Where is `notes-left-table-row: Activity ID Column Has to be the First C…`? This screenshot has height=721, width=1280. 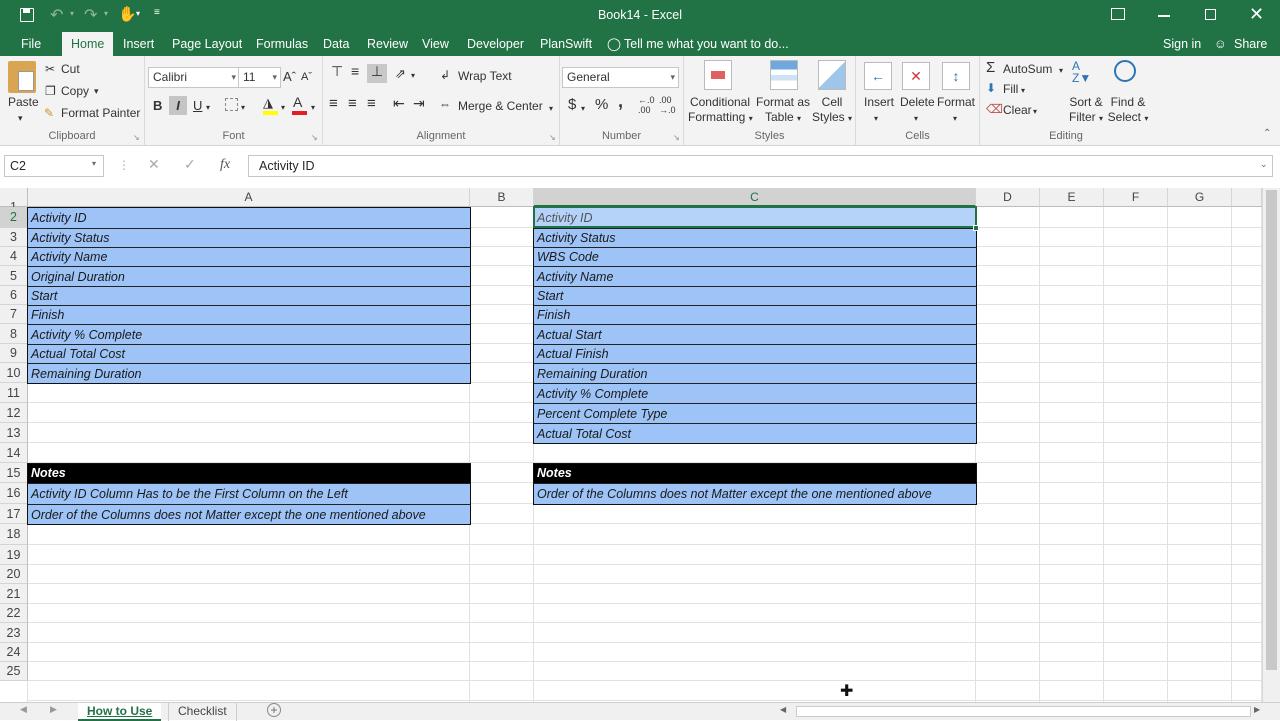
notes-left-table-row: Activity ID Column Has to be the First C… is located at coordinates (249, 493).